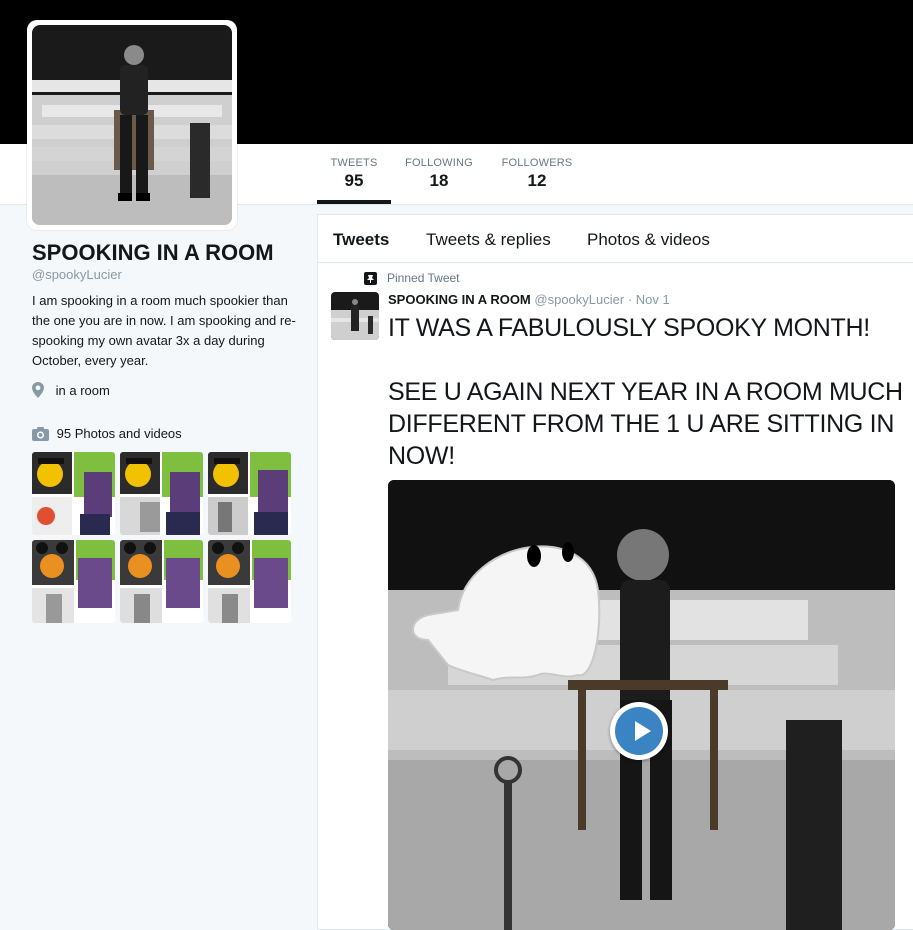 This screenshot has height=930, width=913. I want to click on play-button, so click(639, 731).